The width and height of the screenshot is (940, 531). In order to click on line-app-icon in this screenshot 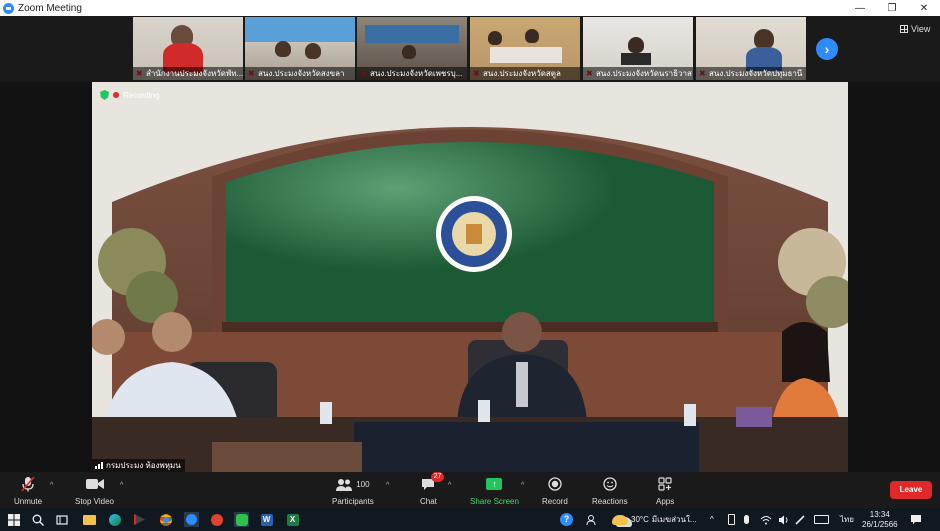, I will do `click(241, 519)`.